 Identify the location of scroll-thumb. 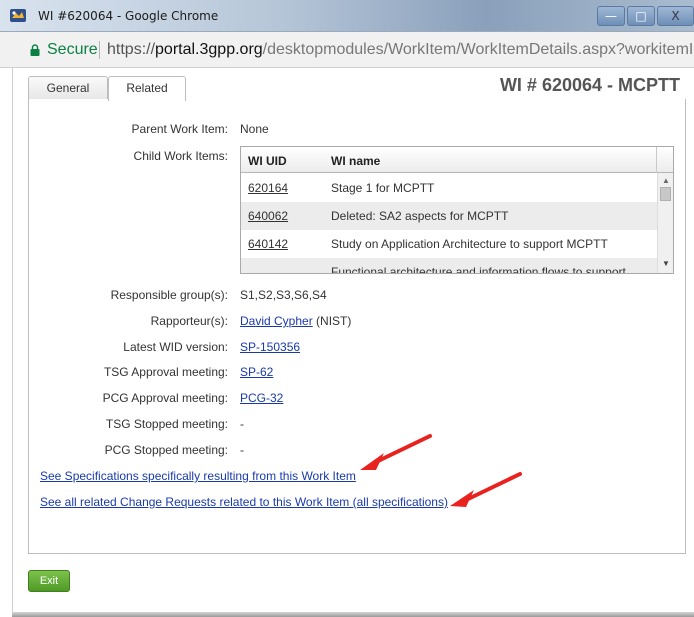
(665, 194).